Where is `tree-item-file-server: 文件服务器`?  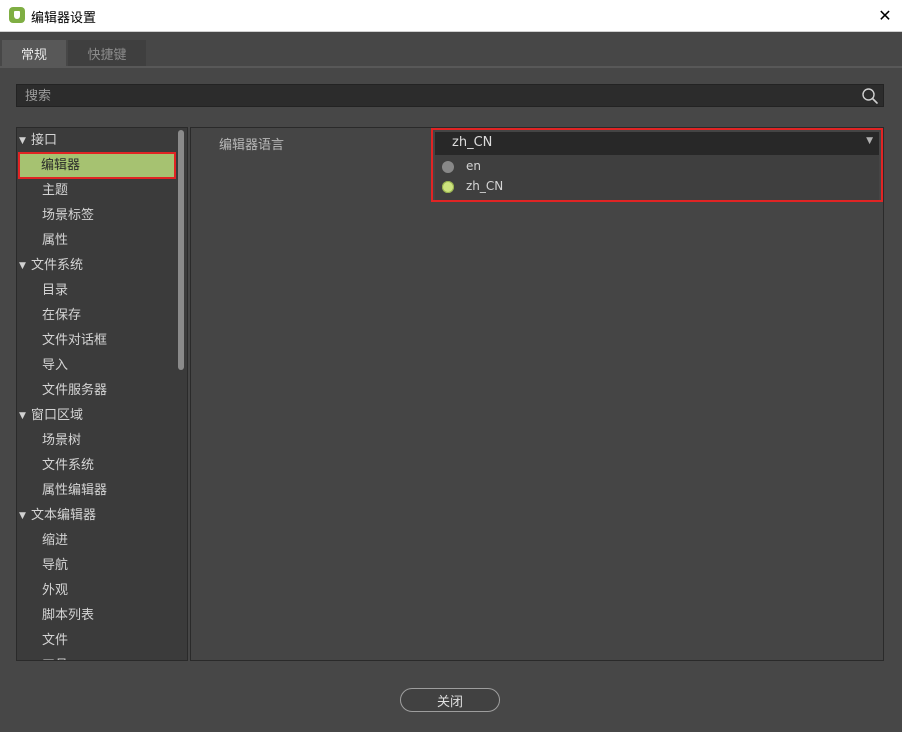
tree-item-file-server: 文件服务器 is located at coordinates (74, 390).